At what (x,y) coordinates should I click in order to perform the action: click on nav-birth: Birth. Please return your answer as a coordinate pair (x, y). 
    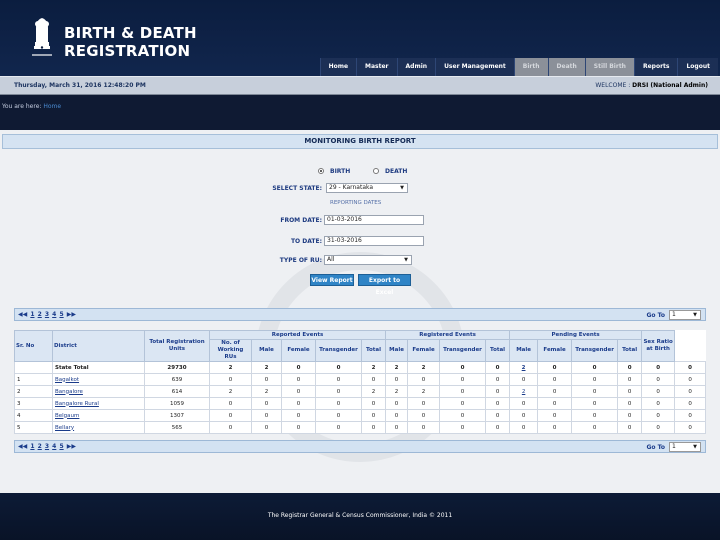
    Looking at the image, I should click on (530, 67).